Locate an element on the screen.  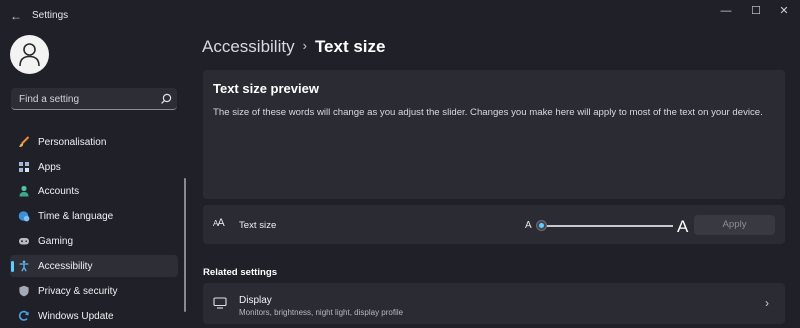
sidebar-item-personalisation: Personalisation is located at coordinates (94, 142).